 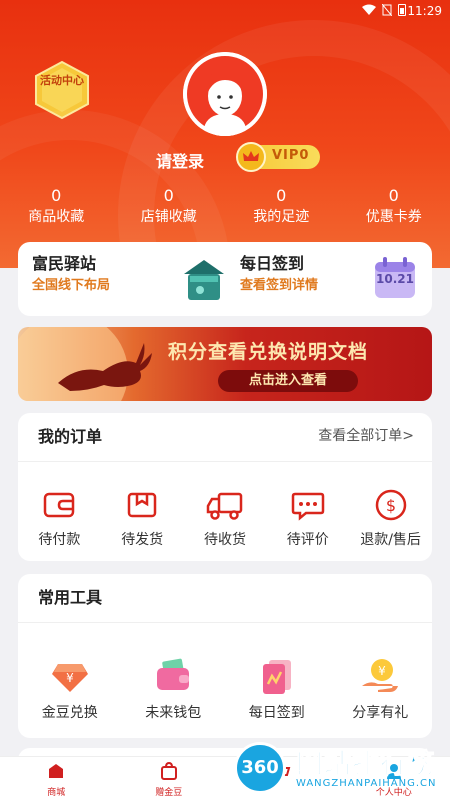 I want to click on hexagon-badge-icon, so click(x=62, y=90).